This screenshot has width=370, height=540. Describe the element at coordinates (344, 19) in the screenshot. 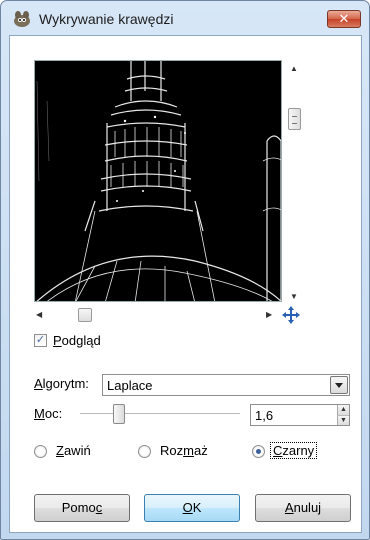

I see `close-button: ✕` at that location.